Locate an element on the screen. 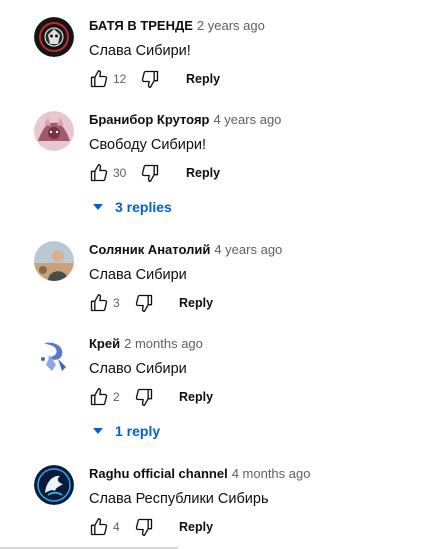 The image size is (432, 549). comment-header: Соляник Анатолий 4 years ago is located at coordinates (185, 250).